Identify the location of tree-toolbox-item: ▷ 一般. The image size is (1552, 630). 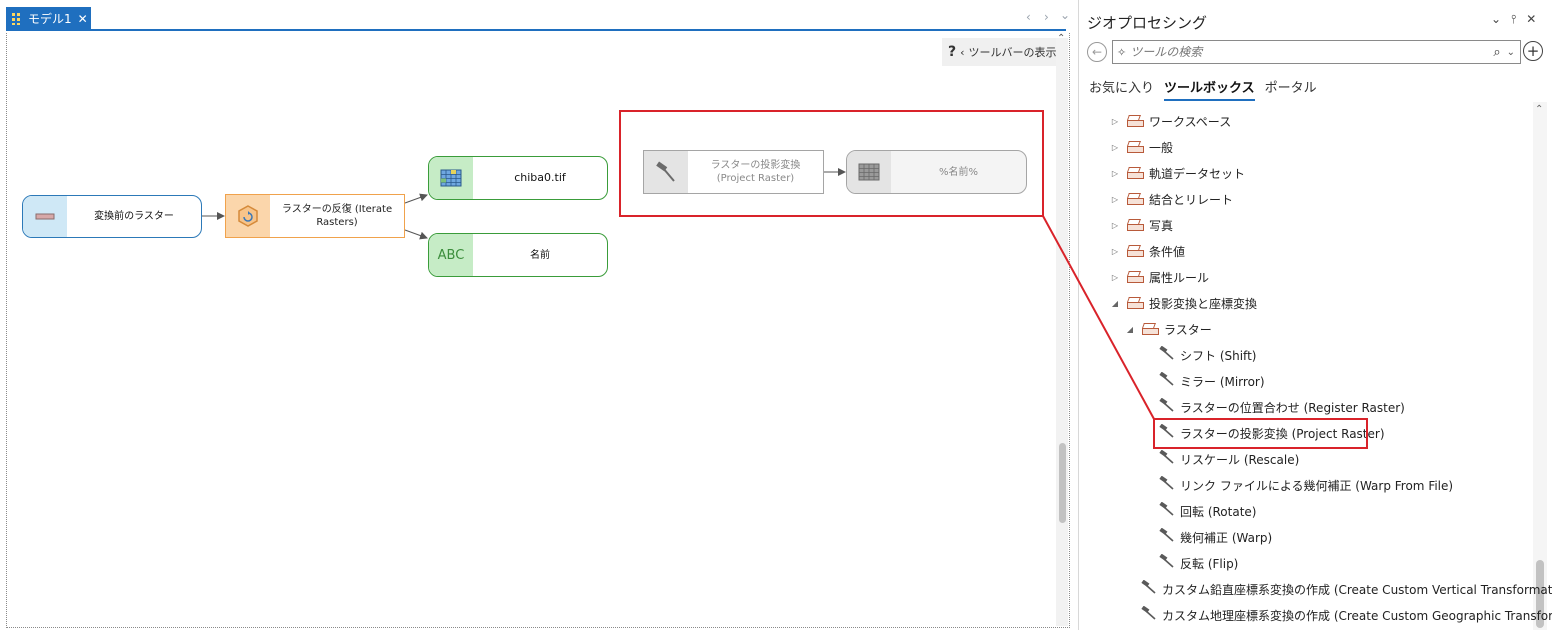
(1141, 147).